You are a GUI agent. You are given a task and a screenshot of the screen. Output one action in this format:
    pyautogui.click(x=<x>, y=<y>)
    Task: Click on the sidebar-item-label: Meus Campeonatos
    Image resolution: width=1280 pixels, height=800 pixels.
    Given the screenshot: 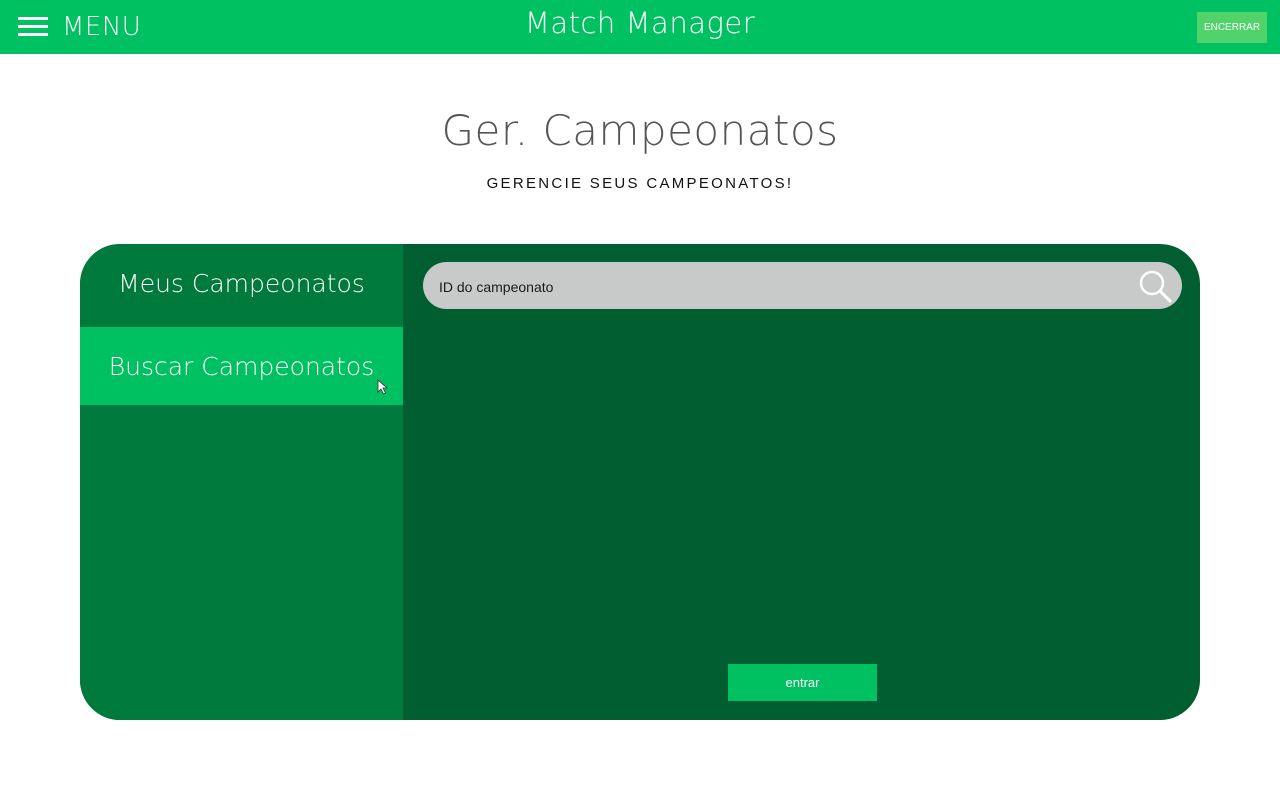 What is the action you would take?
    pyautogui.click(x=241, y=283)
    